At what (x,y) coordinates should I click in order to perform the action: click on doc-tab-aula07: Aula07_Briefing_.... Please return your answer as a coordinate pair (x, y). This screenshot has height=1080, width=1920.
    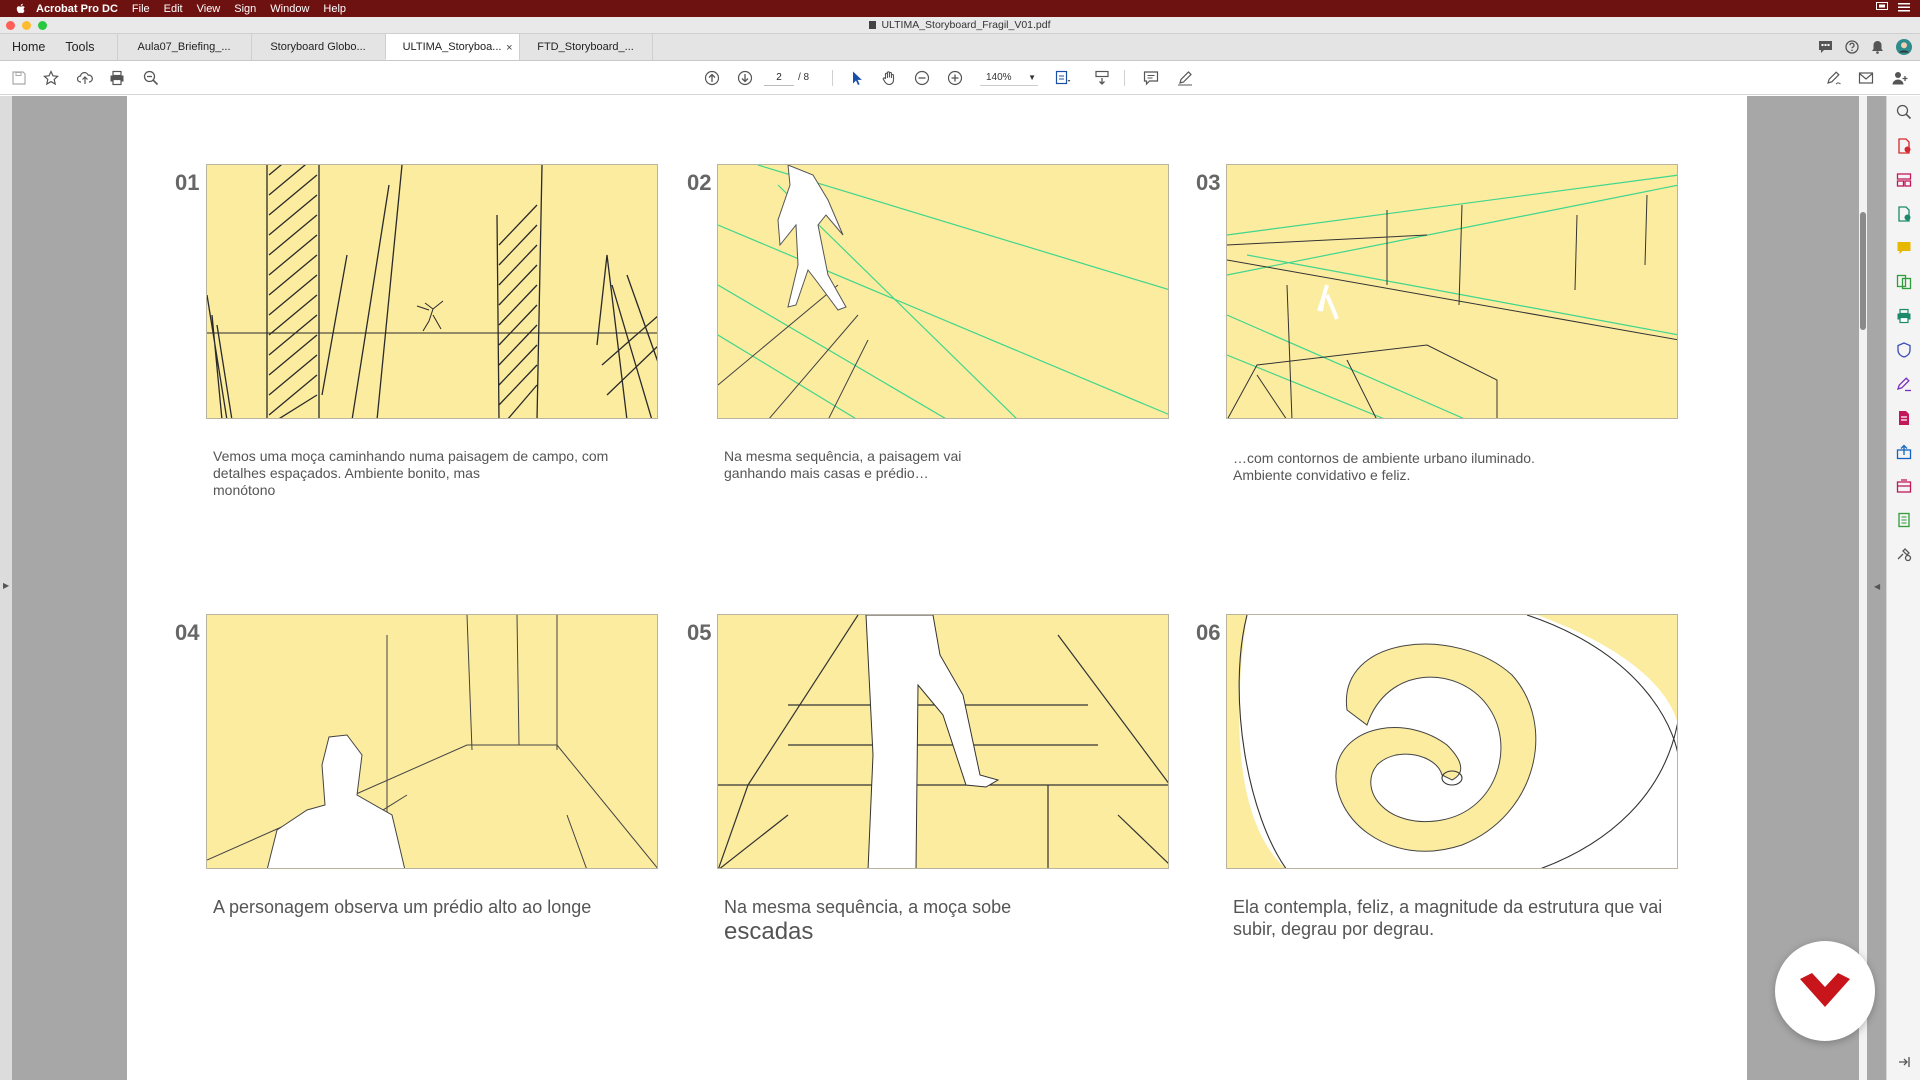
    Looking at the image, I should click on (183, 47).